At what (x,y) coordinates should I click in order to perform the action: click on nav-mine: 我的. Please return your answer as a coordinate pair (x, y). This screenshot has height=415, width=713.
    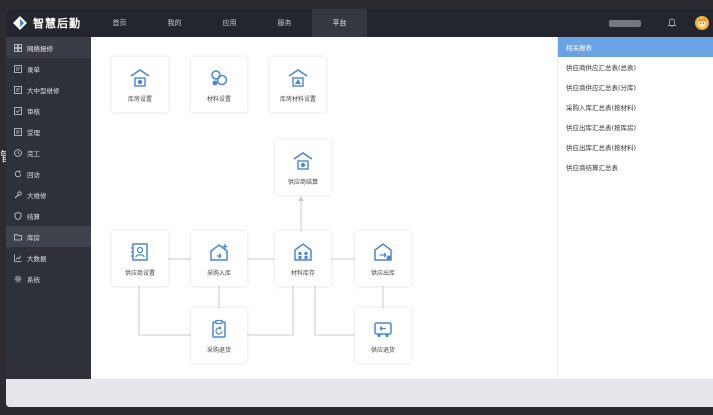
    Looking at the image, I should click on (174, 23).